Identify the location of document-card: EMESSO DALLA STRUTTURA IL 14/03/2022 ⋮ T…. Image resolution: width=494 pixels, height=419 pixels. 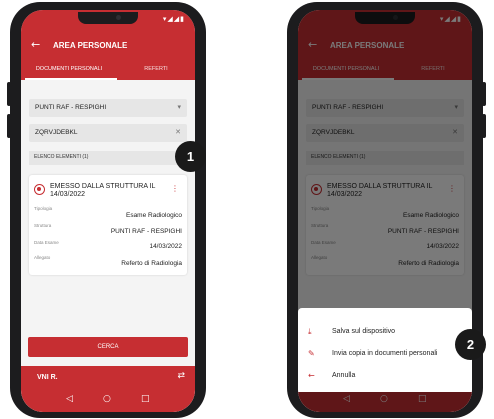
(108, 225).